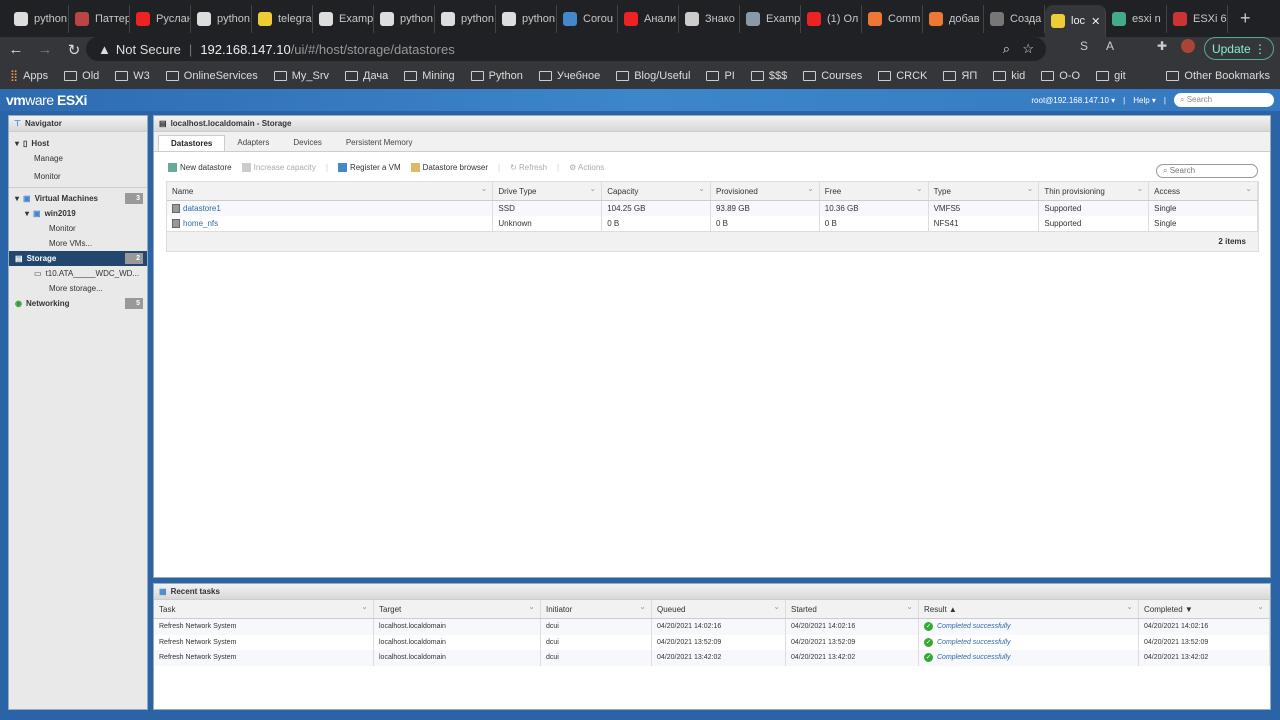 This screenshot has height=720, width=1280. Describe the element at coordinates (1218, 76) in the screenshot. I see `other-bookmarks: Other Bookmarks` at that location.